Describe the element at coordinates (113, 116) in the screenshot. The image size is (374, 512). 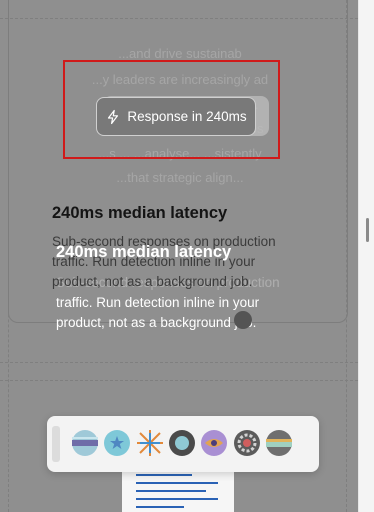
I see `lightning-bolt-icon` at that location.